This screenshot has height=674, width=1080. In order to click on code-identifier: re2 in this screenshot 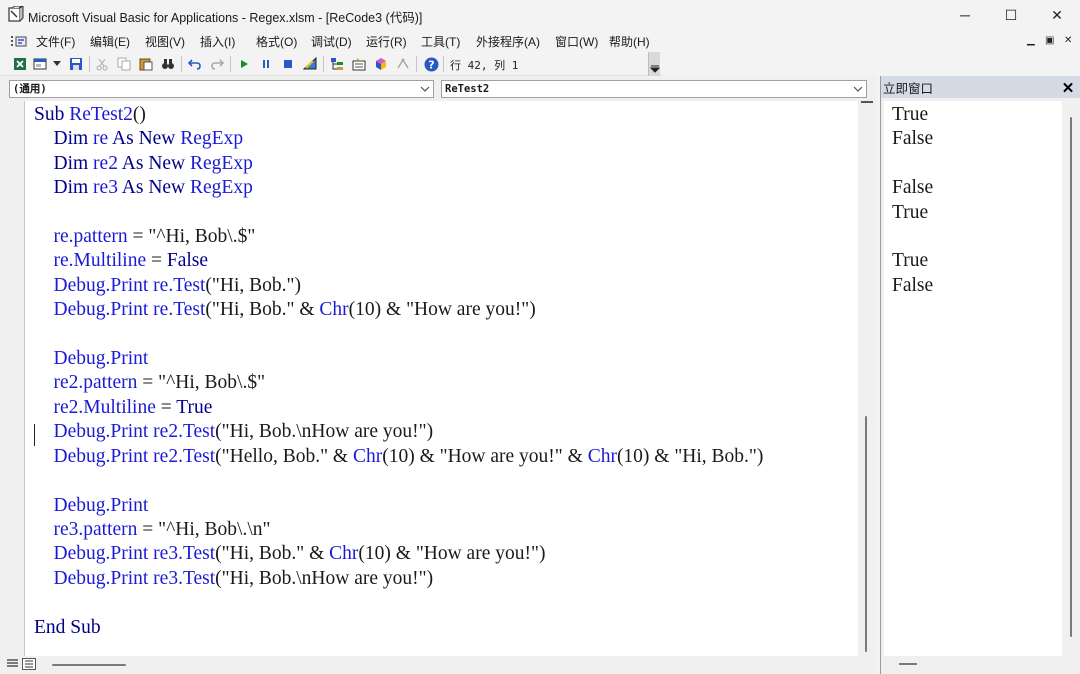, I will do `click(105, 163)`.